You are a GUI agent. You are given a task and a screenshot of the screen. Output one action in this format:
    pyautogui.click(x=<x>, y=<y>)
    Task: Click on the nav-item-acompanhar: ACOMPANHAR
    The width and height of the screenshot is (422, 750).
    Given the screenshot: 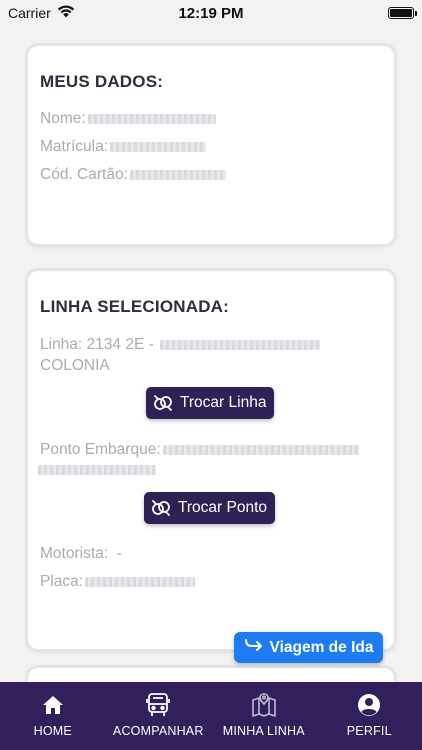 What is the action you would take?
    pyautogui.click(x=159, y=716)
    